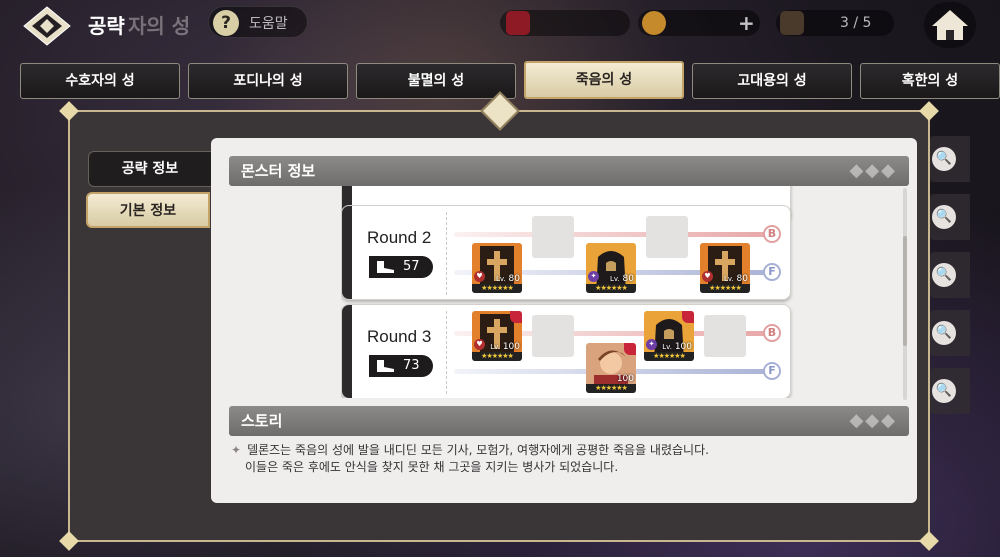 Image resolution: width=1000 pixels, height=557 pixels. I want to click on top-bar: 자의 성 공략 ? 도움말 + 3 / 5, so click(500, 26).